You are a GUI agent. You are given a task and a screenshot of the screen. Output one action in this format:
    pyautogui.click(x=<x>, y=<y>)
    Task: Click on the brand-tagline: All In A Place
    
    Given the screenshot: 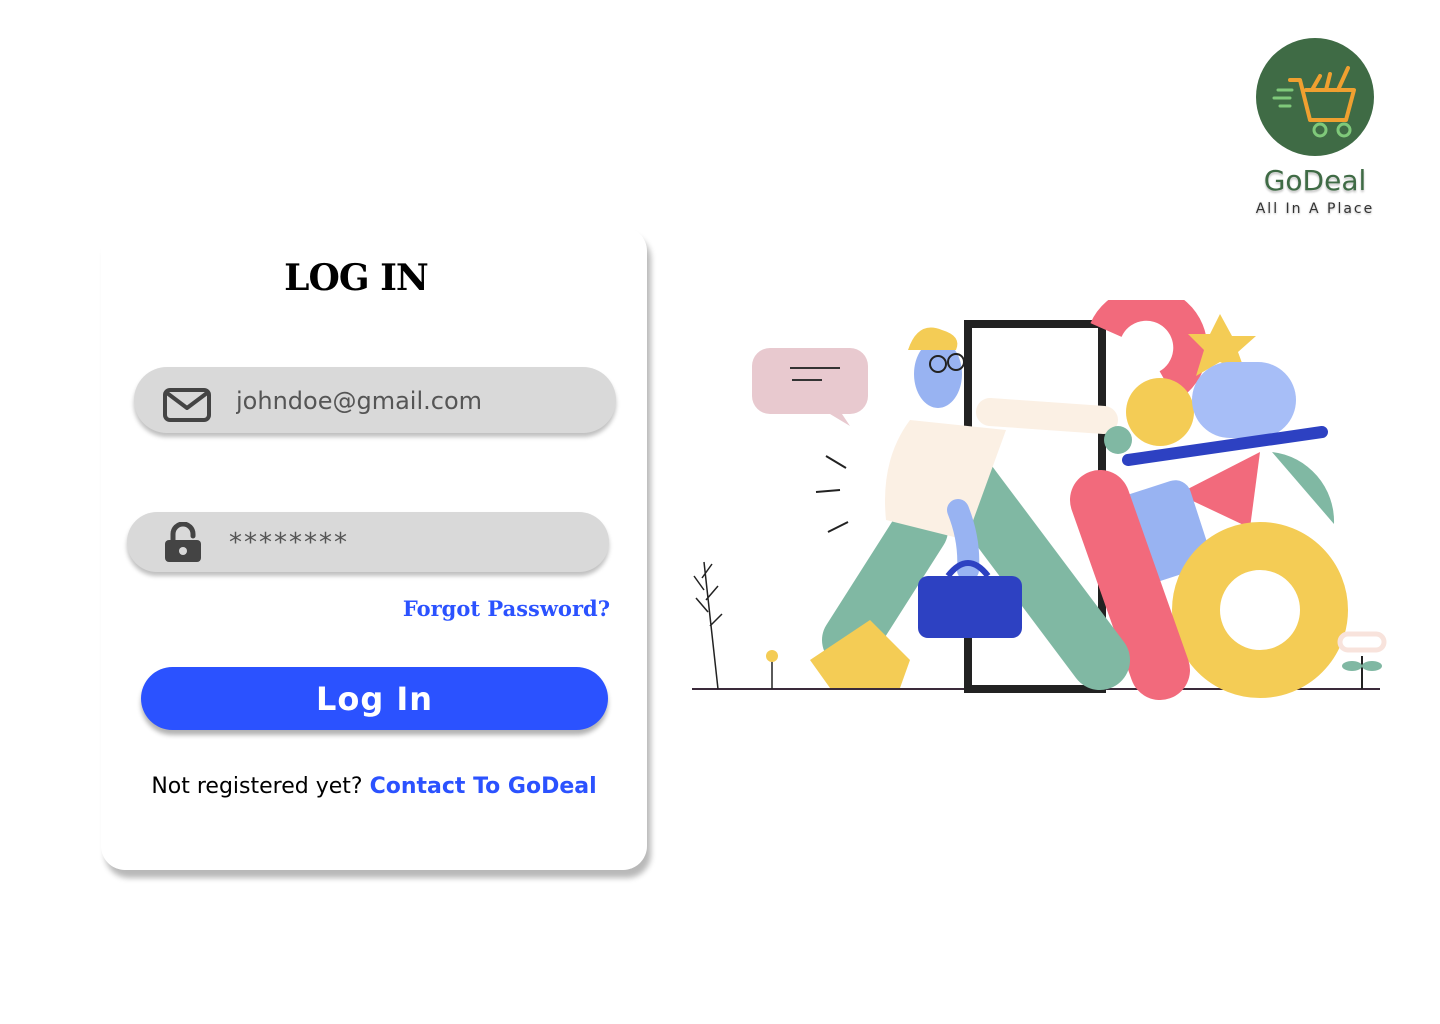 What is the action you would take?
    pyautogui.click(x=1315, y=209)
    